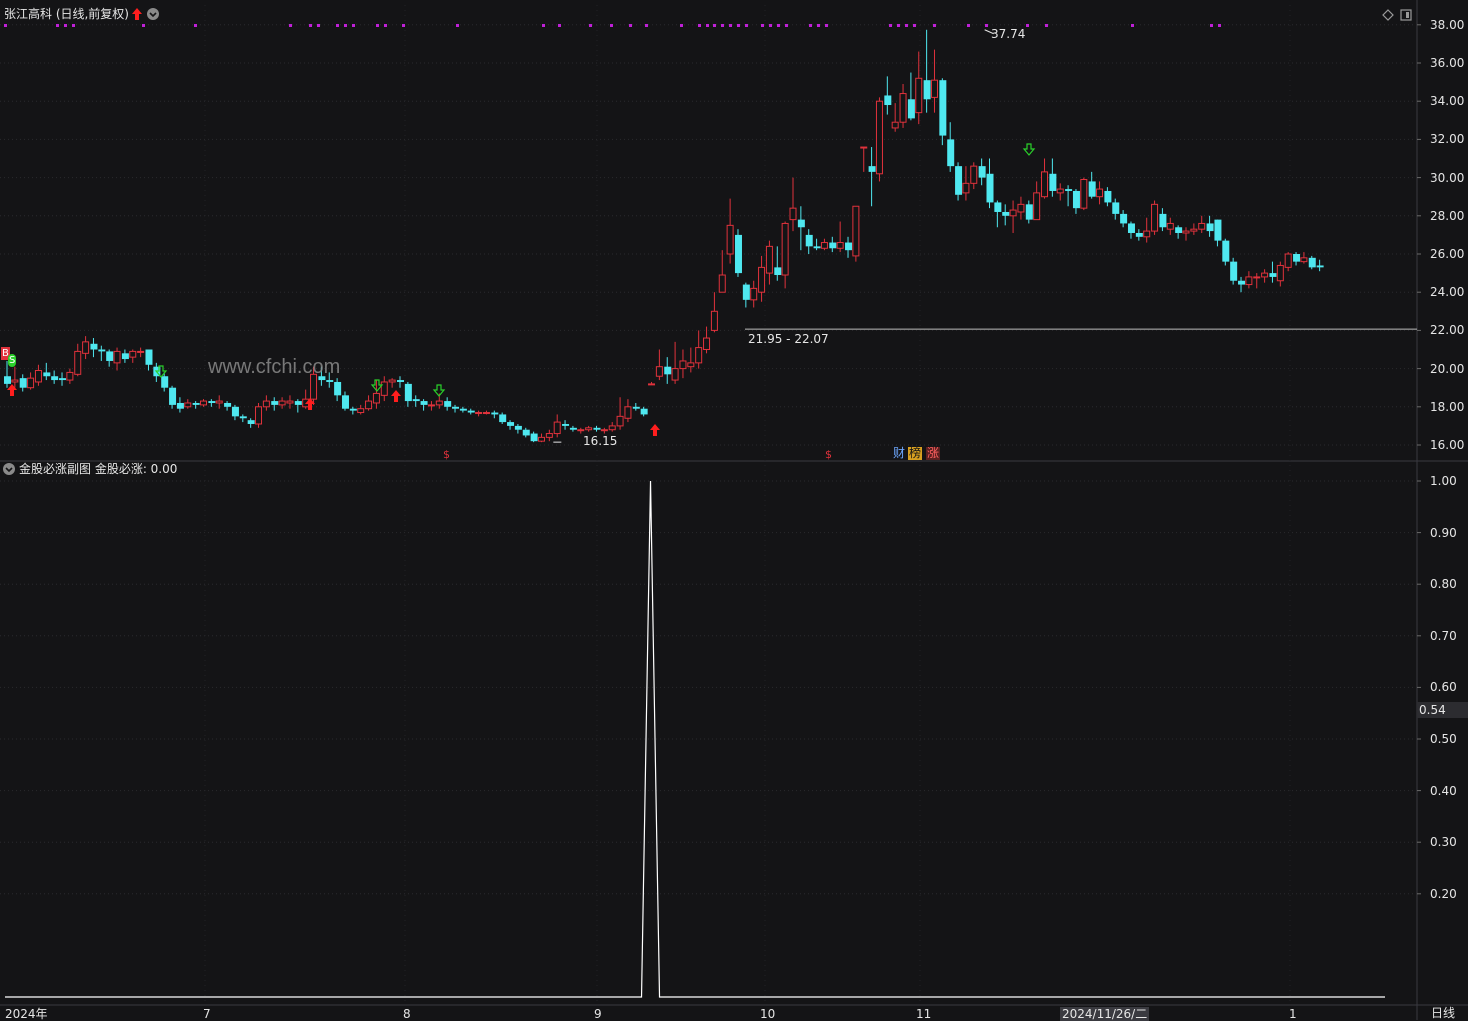  I want to click on price-tick-label: 36.00, so click(1447, 63).